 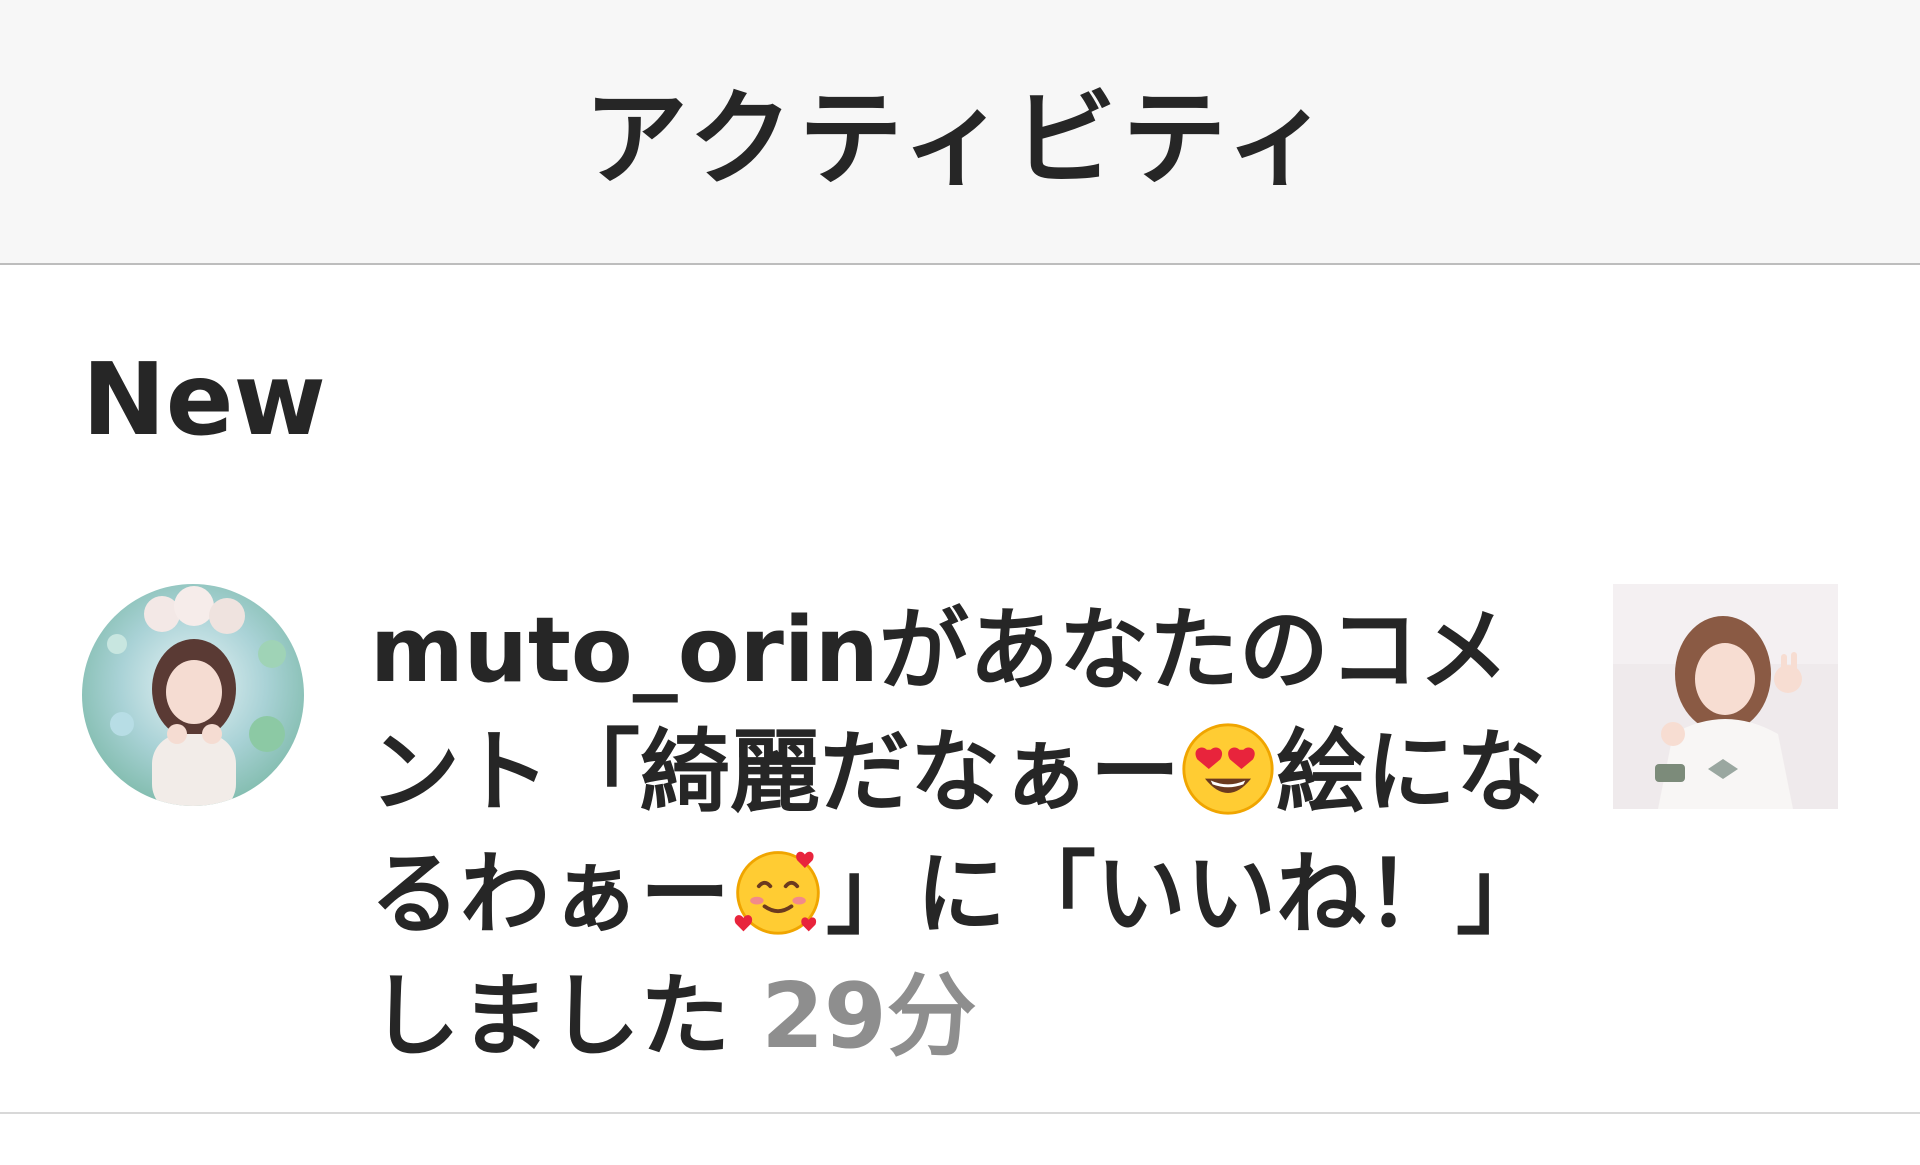 I want to click on heart-eyes-emoji-icon, so click(x=1228, y=769).